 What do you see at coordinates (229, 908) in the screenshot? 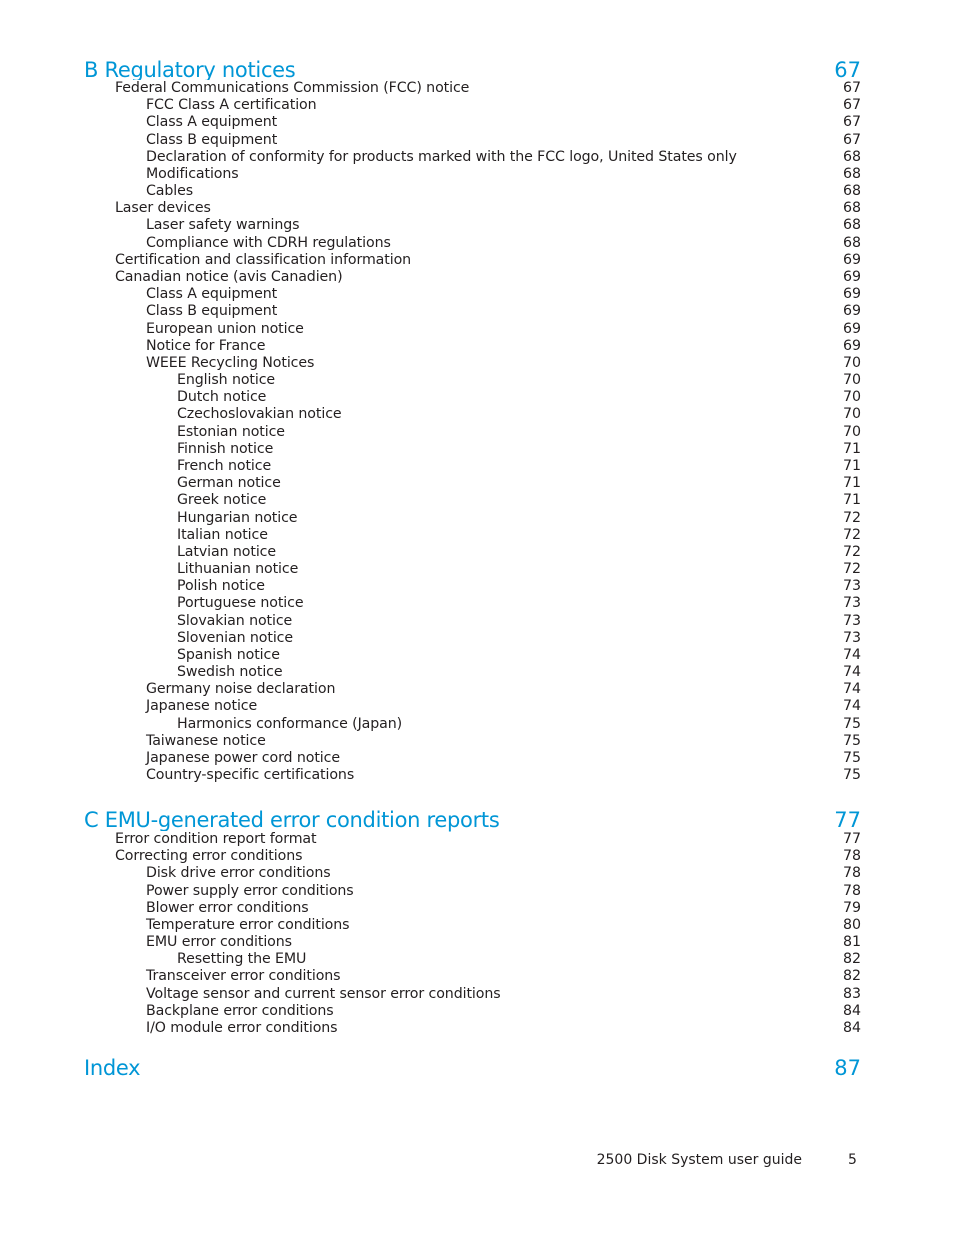
I see `toc-entry-title: Blower error conditions` at bounding box center [229, 908].